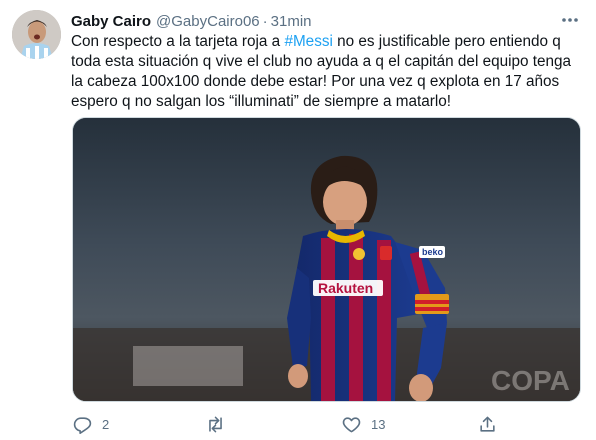 This screenshot has height=440, width=596. I want to click on shirt-sponsor-text: Rakuten, so click(345, 288).